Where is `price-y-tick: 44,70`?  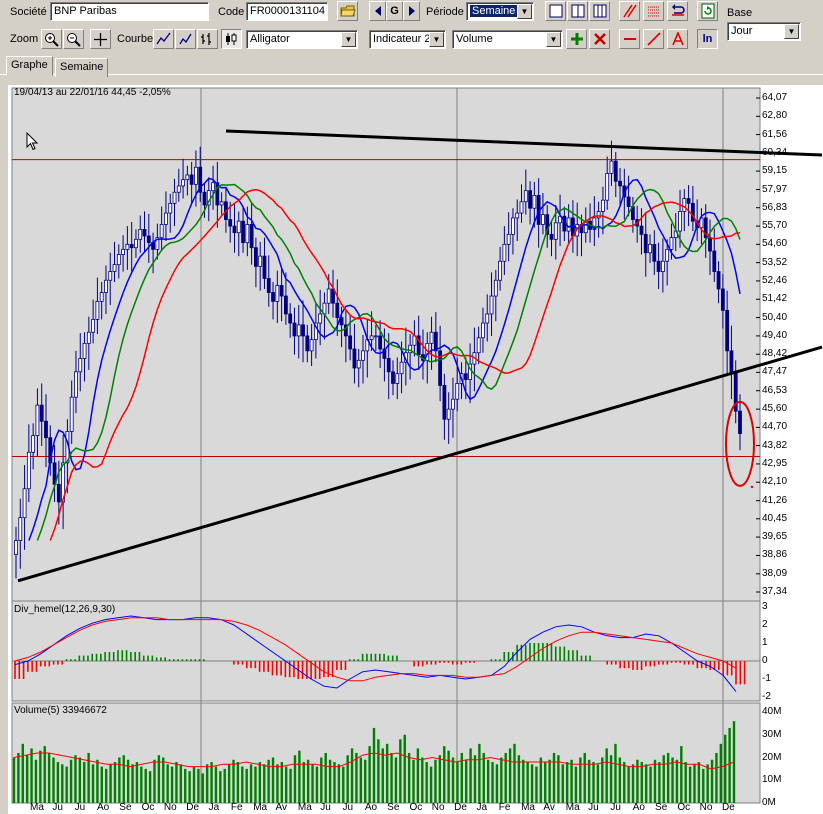
price-y-tick: 44,70 is located at coordinates (775, 427).